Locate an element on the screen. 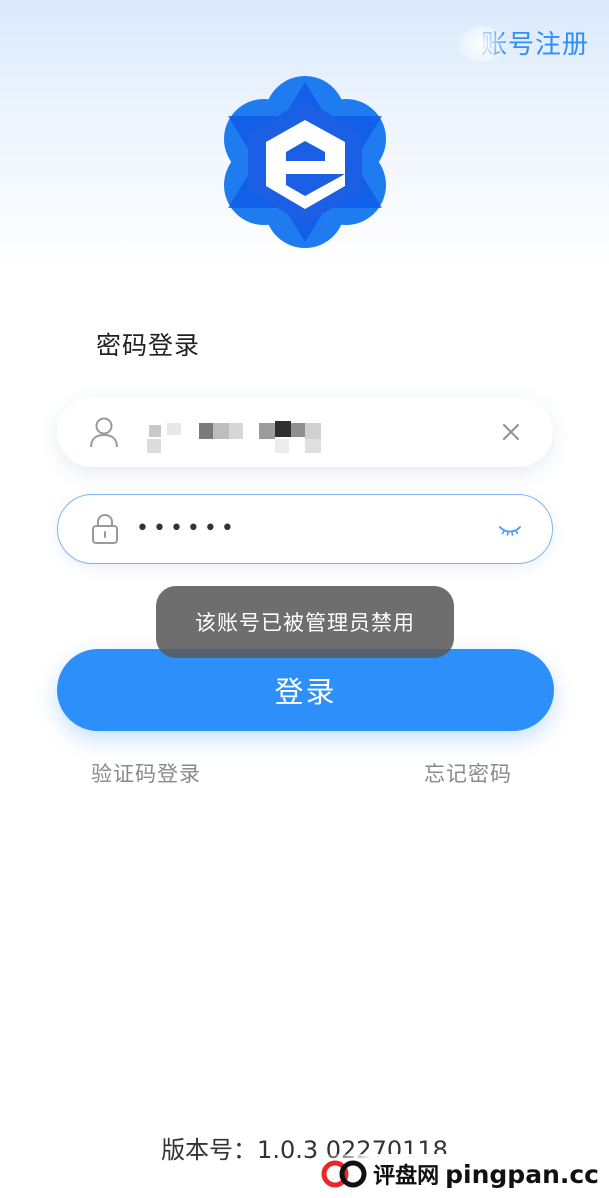 This screenshot has width=609, height=1198. user-icon is located at coordinates (104, 432).